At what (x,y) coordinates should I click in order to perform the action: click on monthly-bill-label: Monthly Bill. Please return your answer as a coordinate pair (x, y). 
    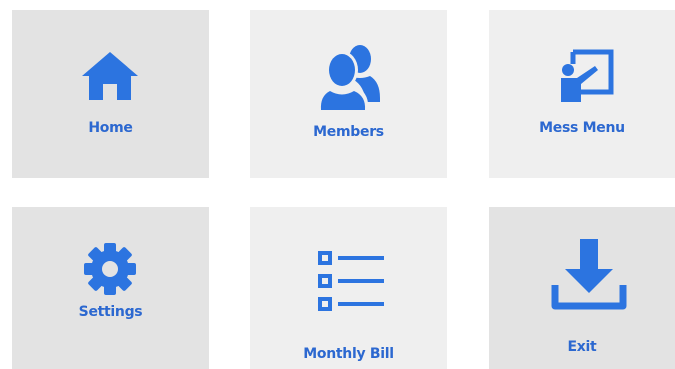
    Looking at the image, I should click on (348, 354).